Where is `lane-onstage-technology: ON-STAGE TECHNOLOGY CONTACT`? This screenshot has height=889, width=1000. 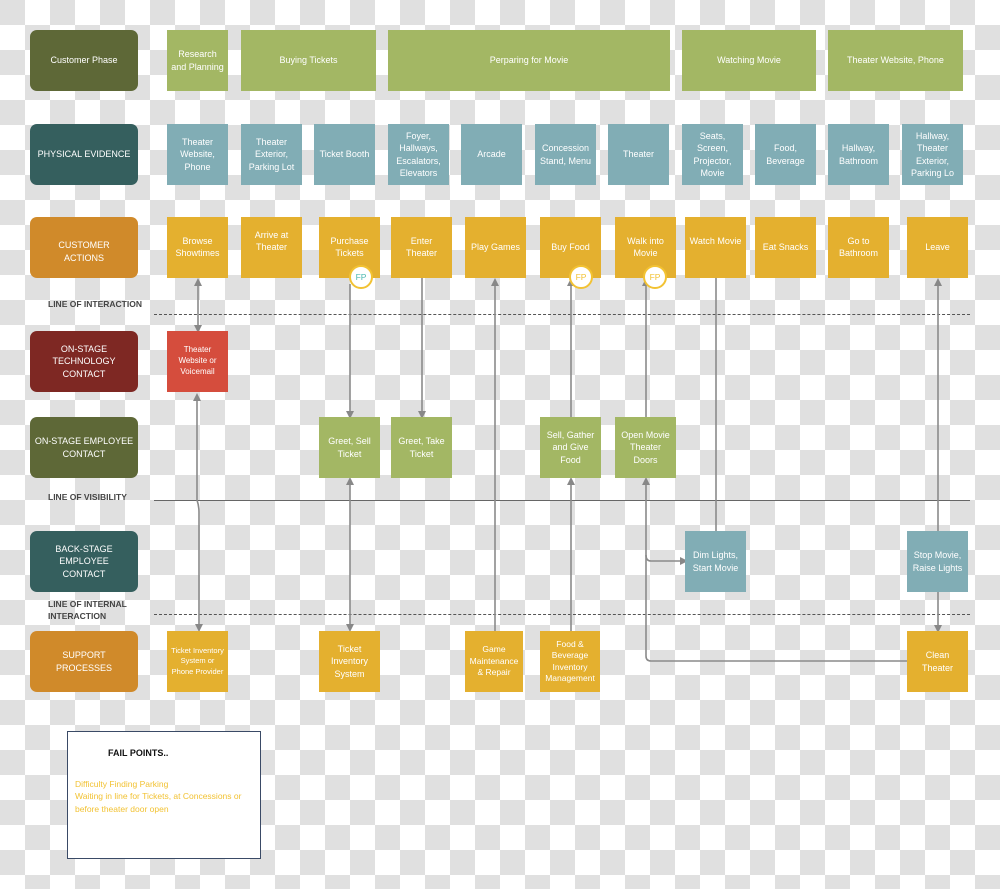
lane-onstage-technology: ON-STAGE TECHNOLOGY CONTACT is located at coordinates (84, 361).